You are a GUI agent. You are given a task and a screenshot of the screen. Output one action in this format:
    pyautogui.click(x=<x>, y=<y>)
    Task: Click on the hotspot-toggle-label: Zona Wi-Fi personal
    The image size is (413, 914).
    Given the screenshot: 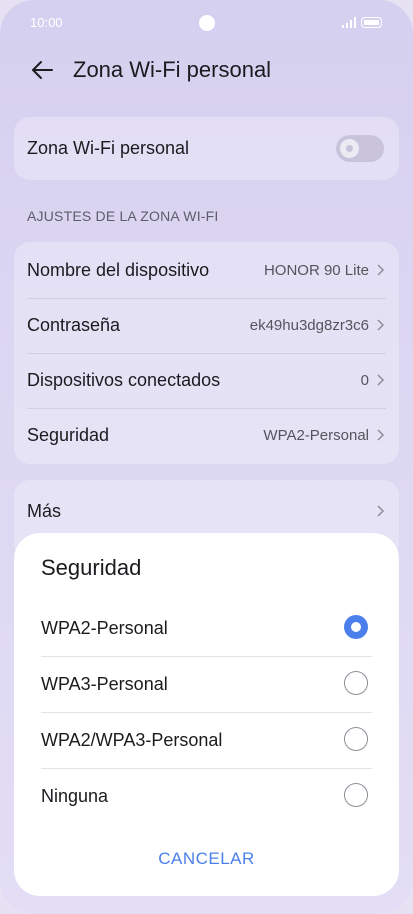 What is the action you would take?
    pyautogui.click(x=108, y=148)
    